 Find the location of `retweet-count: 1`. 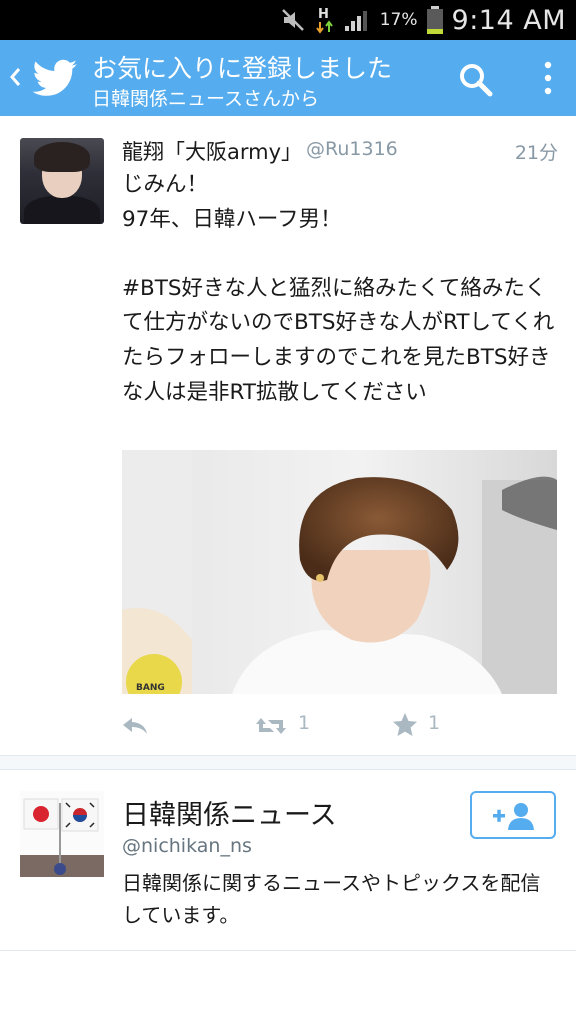

retweet-count: 1 is located at coordinates (304, 723).